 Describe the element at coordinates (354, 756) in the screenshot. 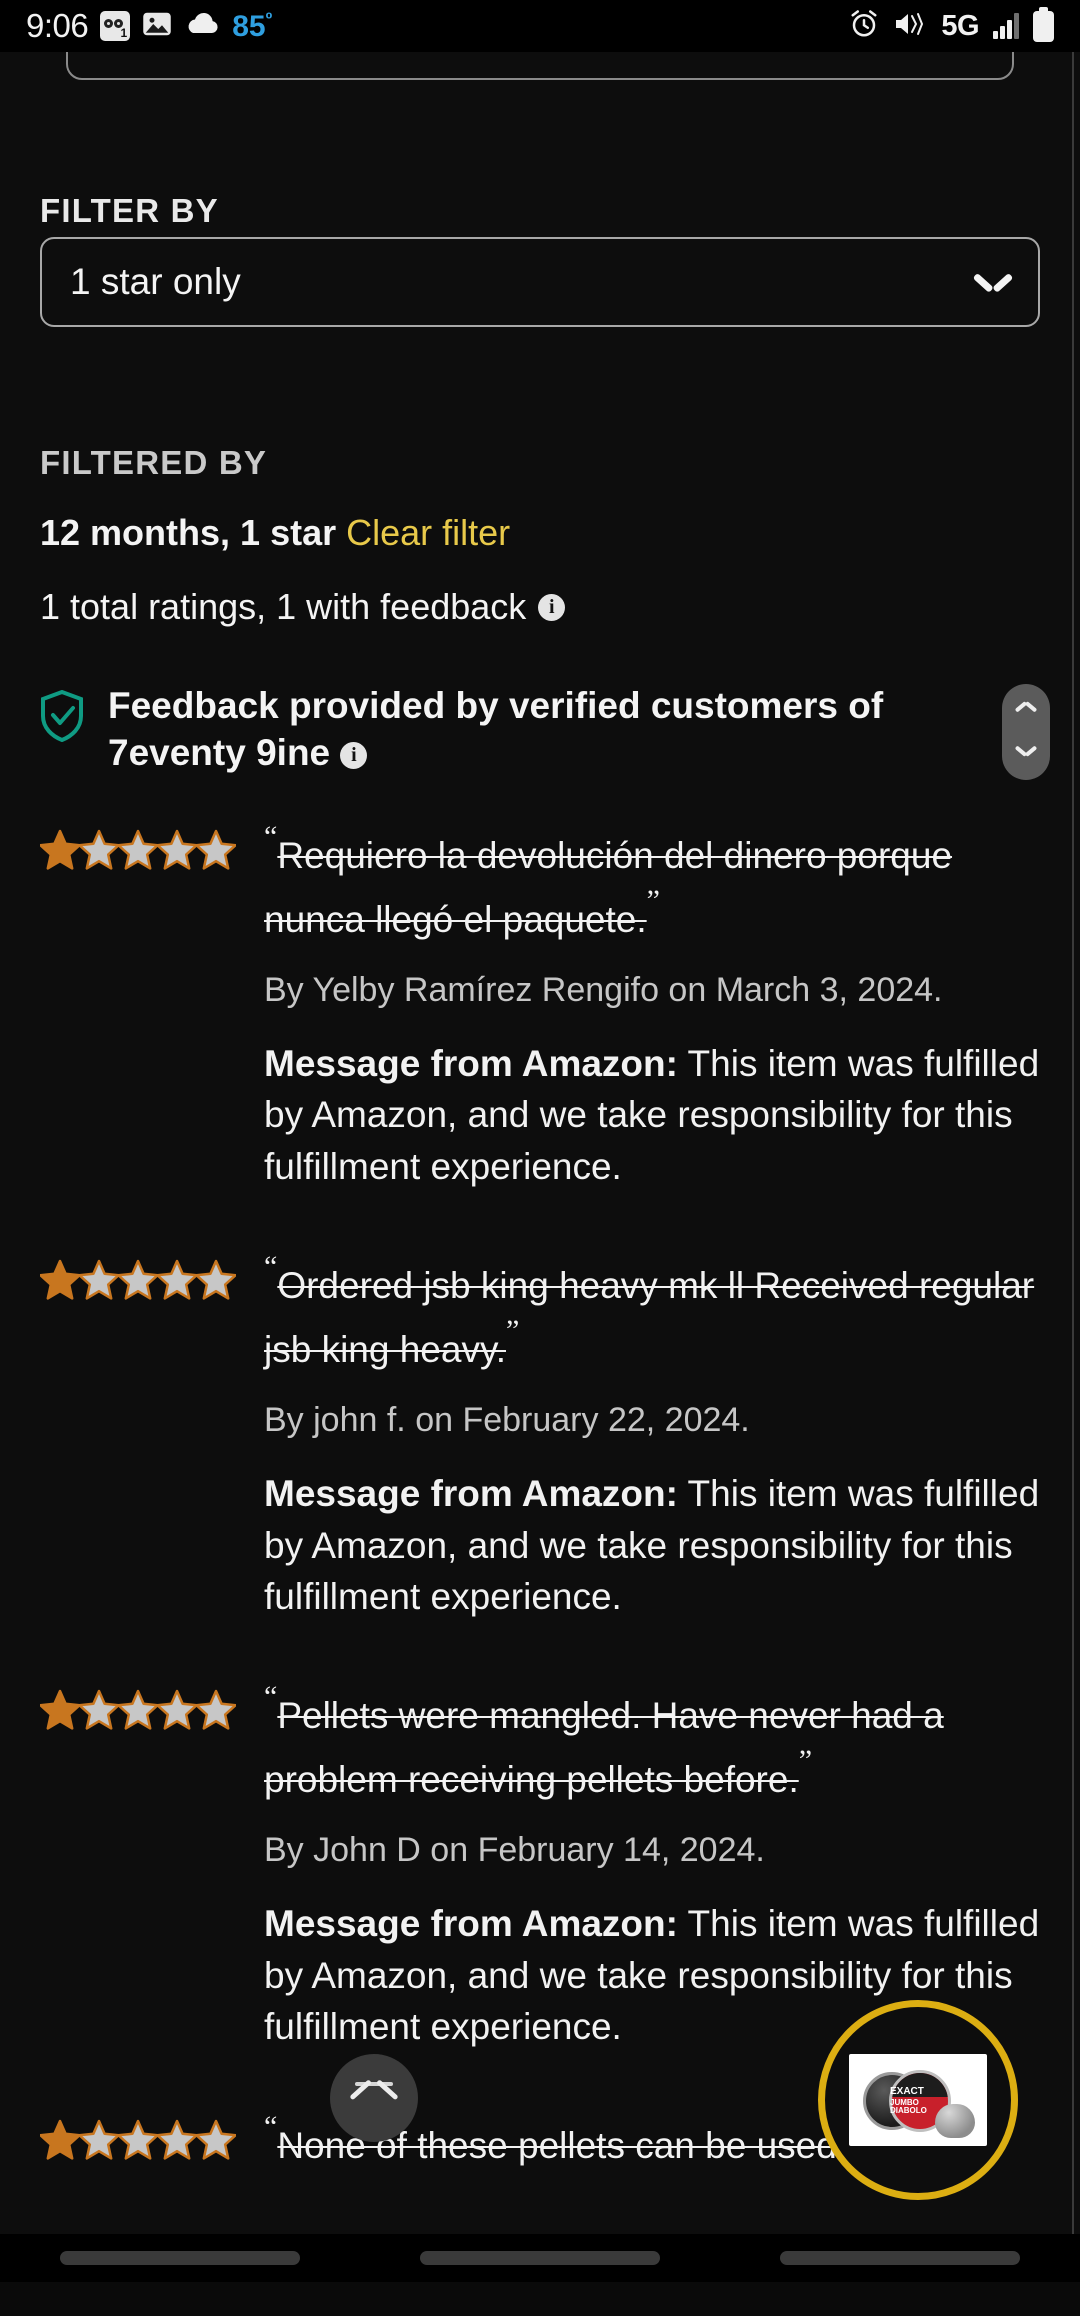

I see `verified-info-icon: i` at that location.